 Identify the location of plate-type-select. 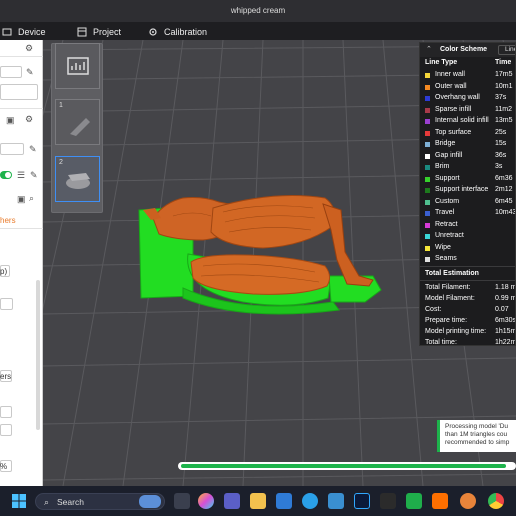
(19, 92).